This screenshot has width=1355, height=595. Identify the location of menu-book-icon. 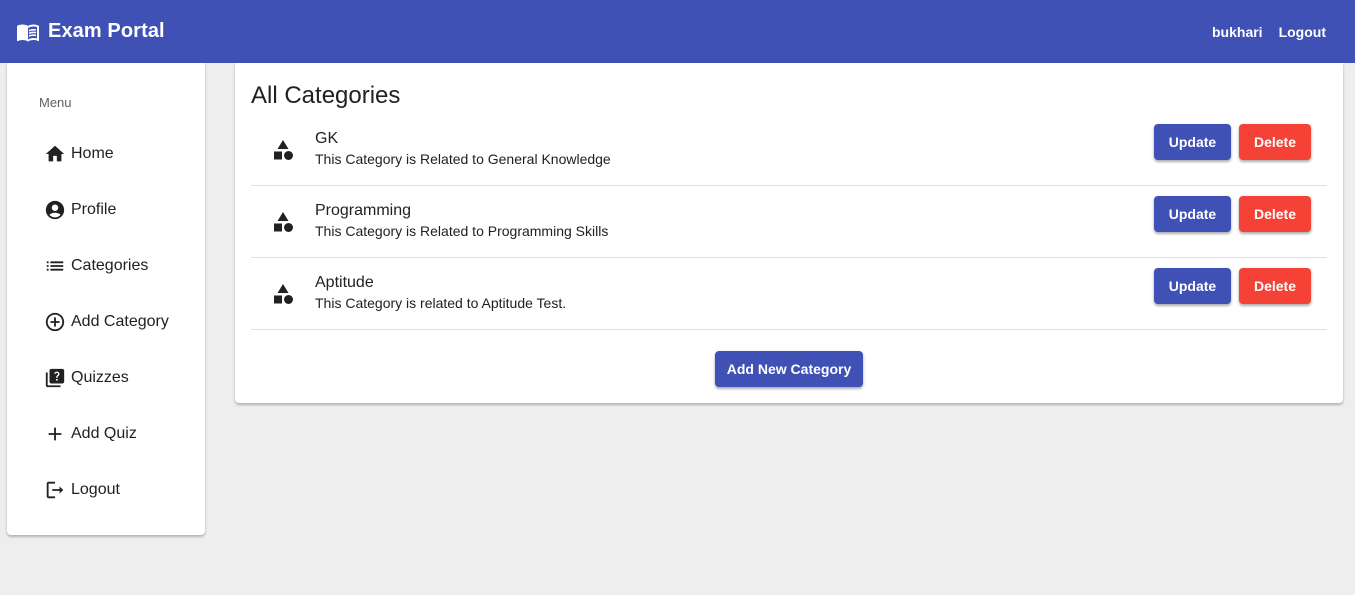
(28, 32).